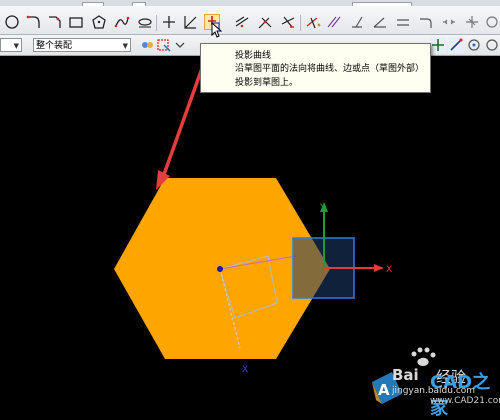 This screenshot has width=500, height=420. I want to click on assembly-scope-value: 整个装配, so click(54, 46).